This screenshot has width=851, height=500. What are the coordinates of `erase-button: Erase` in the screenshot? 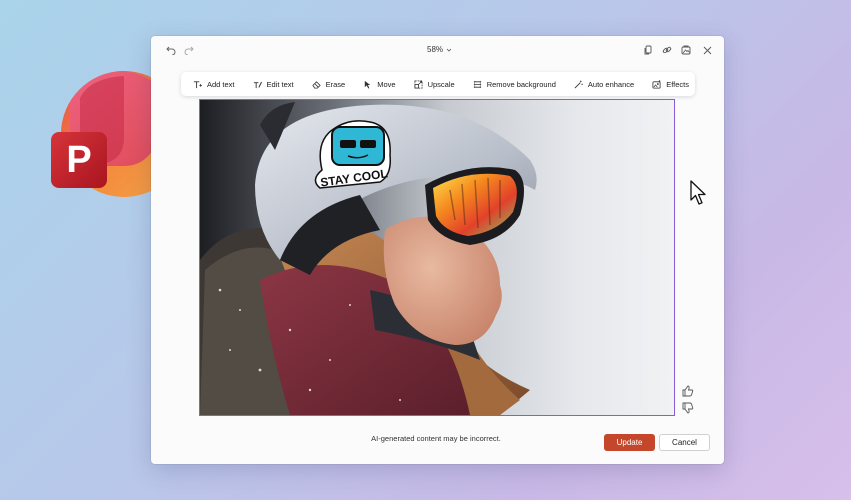 It's located at (329, 84).